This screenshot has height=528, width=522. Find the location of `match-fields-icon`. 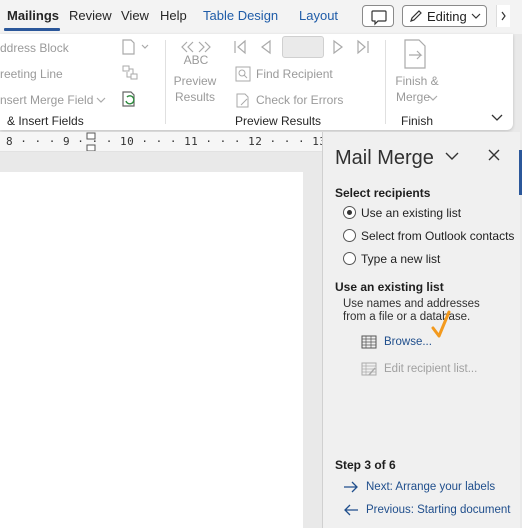

match-fields-icon is located at coordinates (130, 73).